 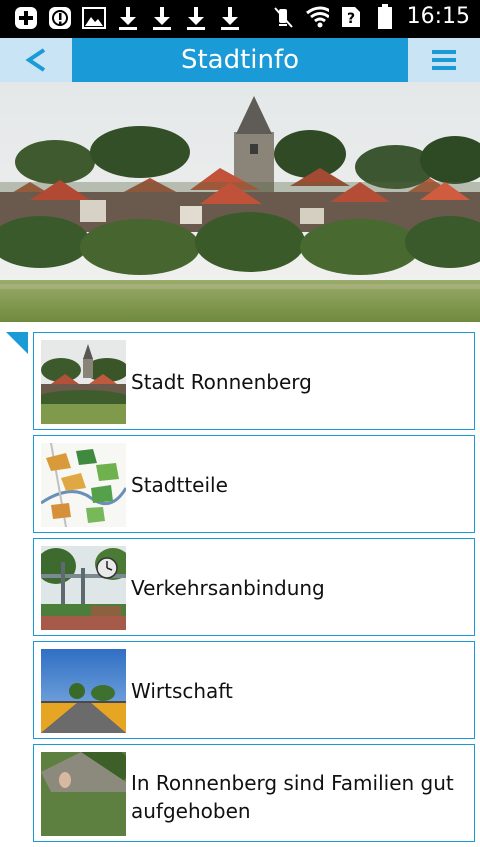 I want to click on list-item-stadtteile: Stadtteile, so click(x=254, y=484).